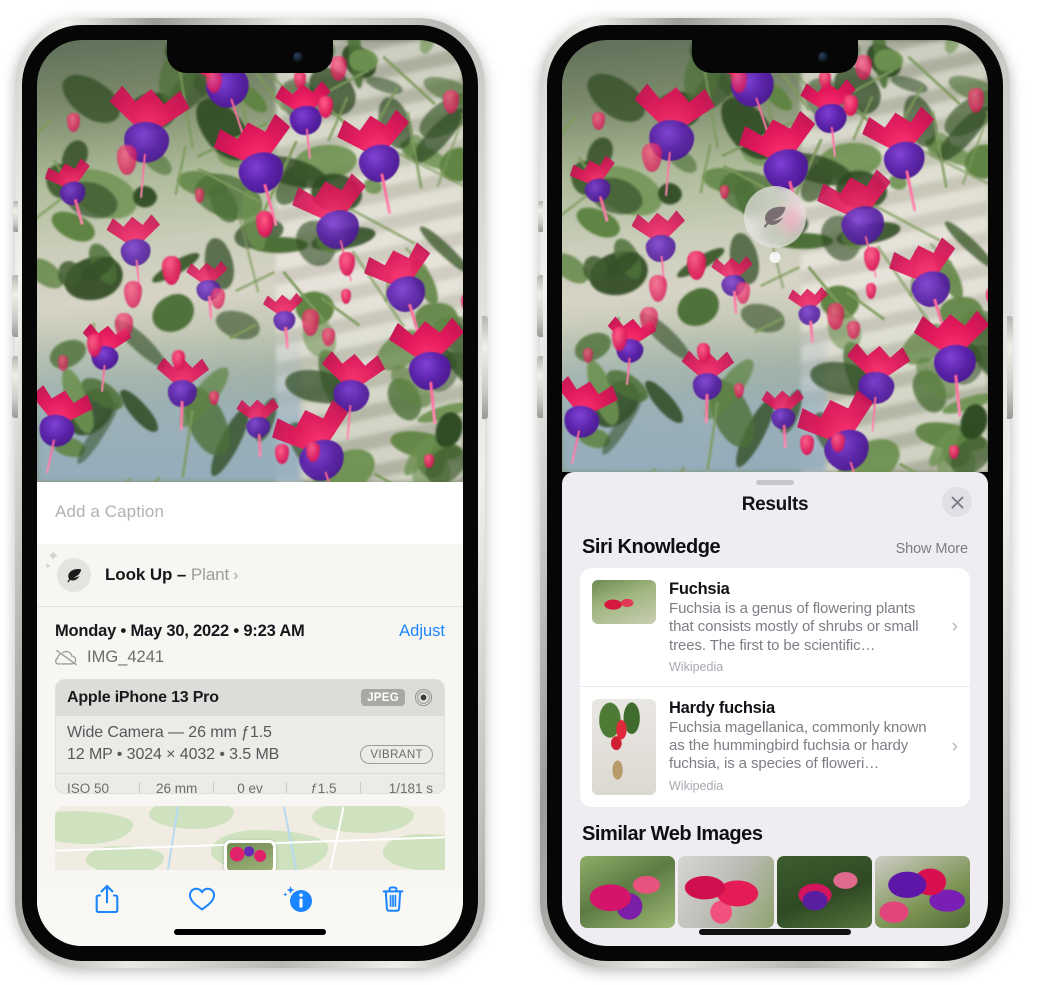  What do you see at coordinates (67, 570) in the screenshot?
I see `leaf-icon: ✦ ✦` at bounding box center [67, 570].